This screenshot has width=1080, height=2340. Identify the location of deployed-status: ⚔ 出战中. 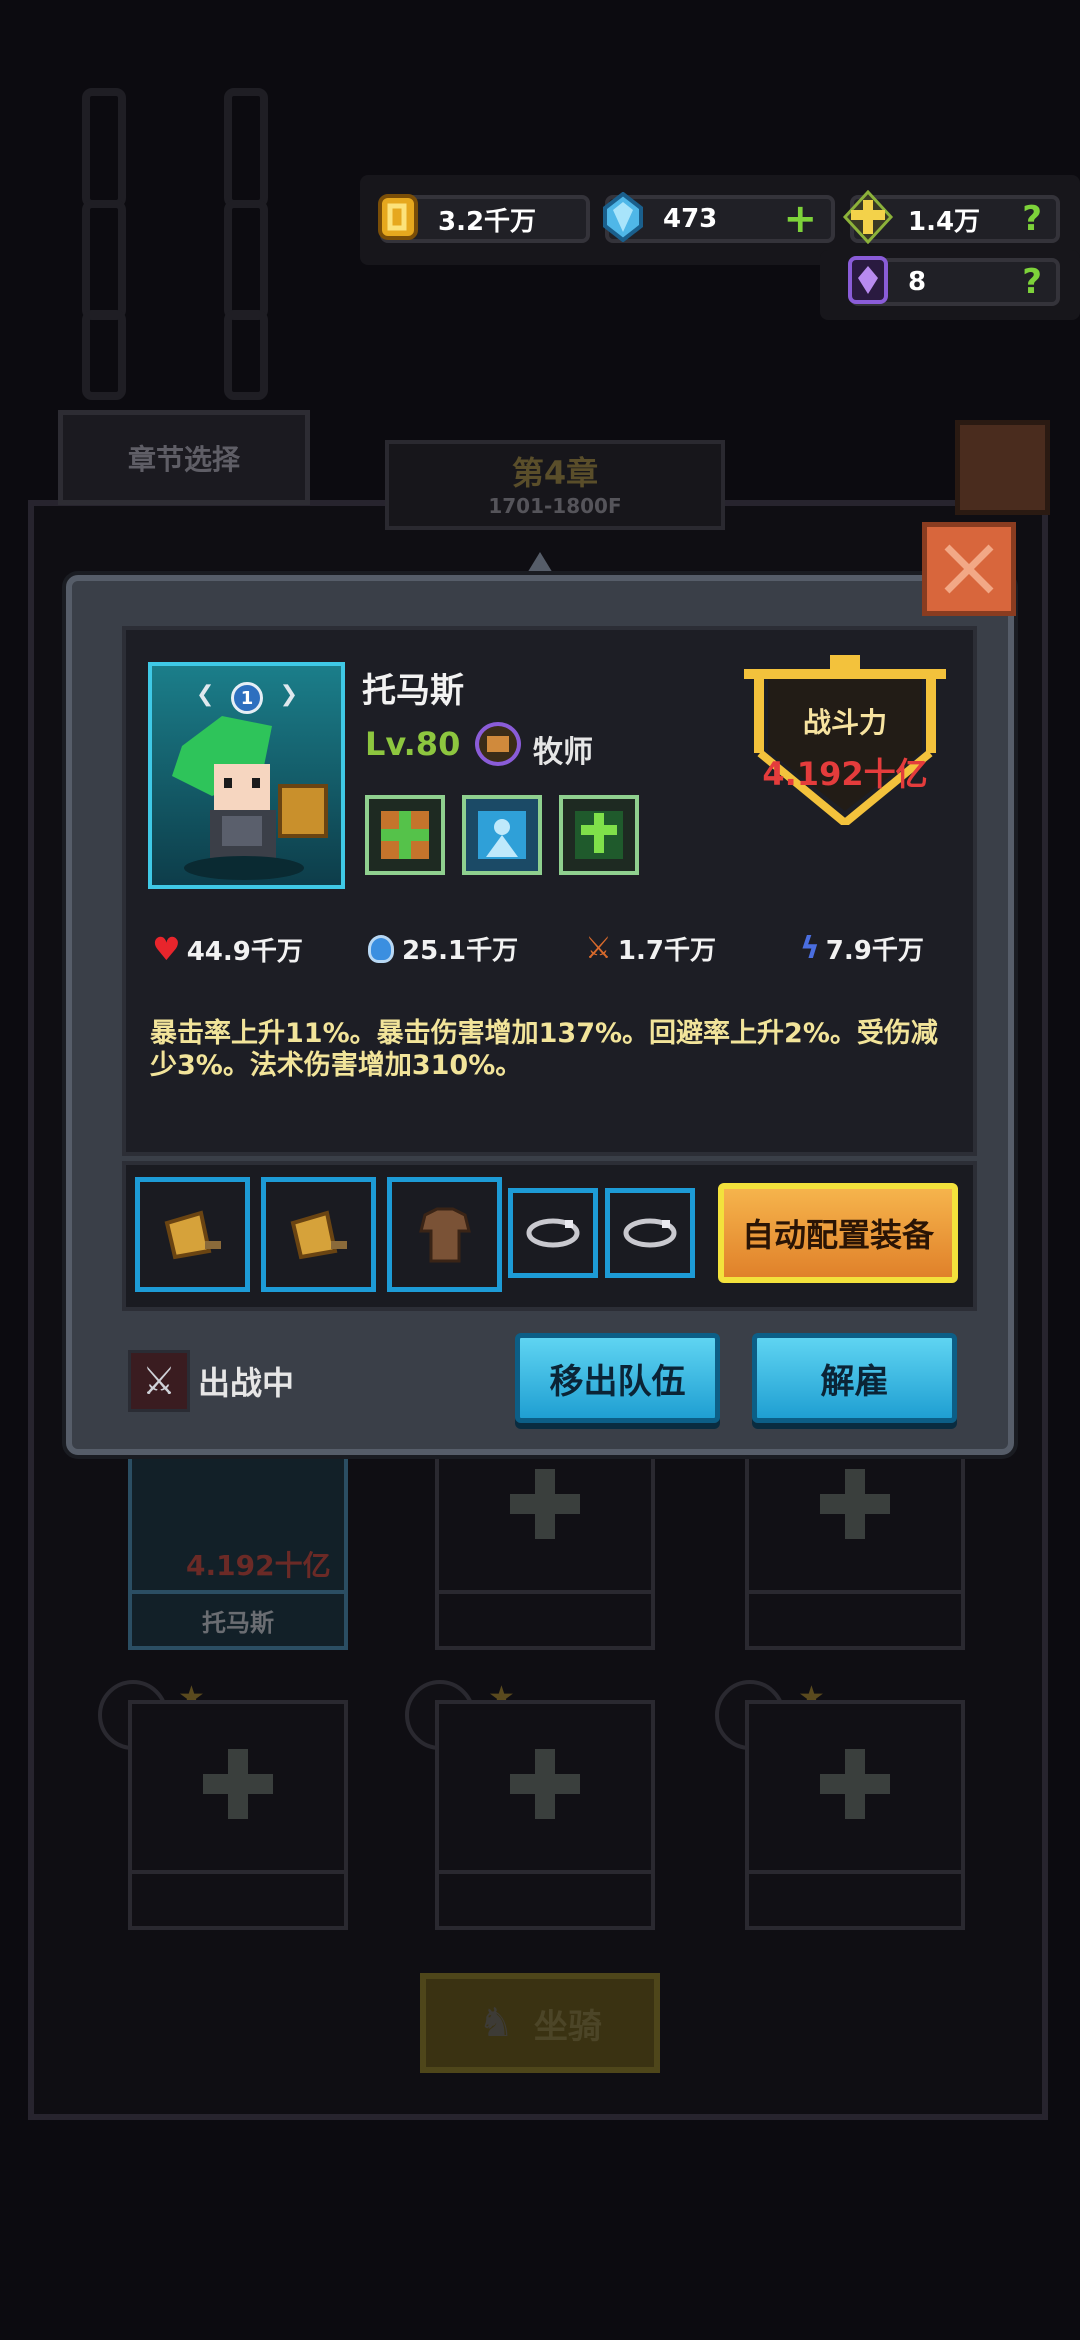
(211, 1381).